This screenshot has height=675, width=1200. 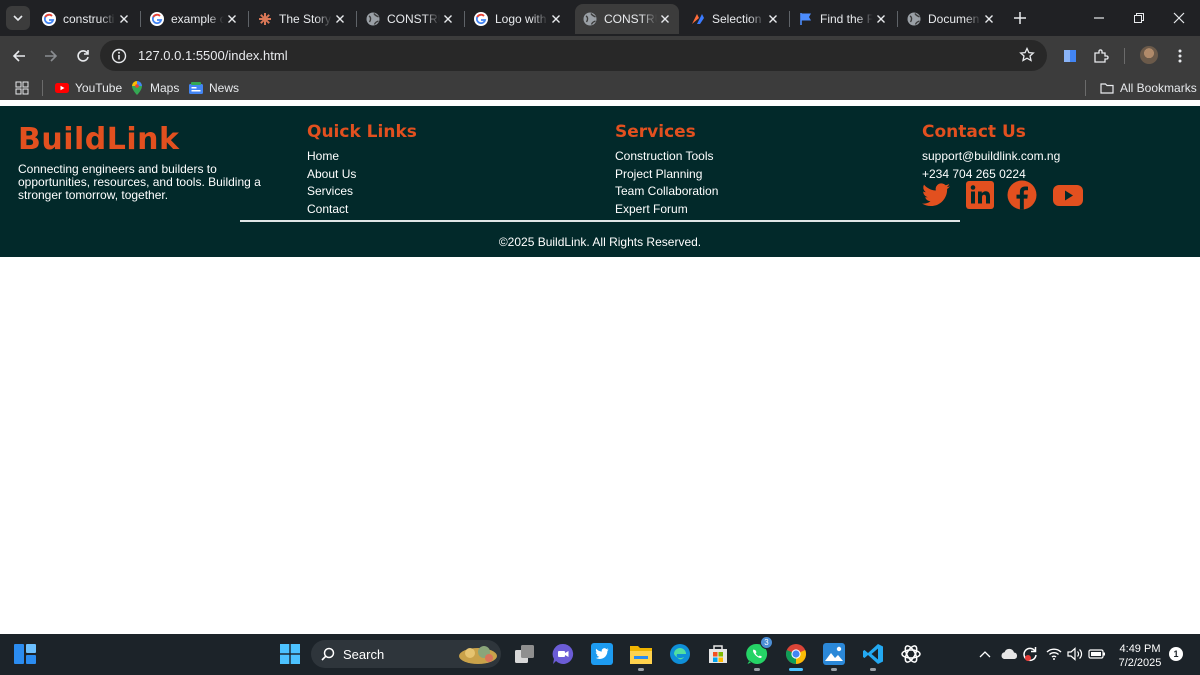 I want to click on service-link-construction-tools: Construction Tools, so click(x=666, y=157).